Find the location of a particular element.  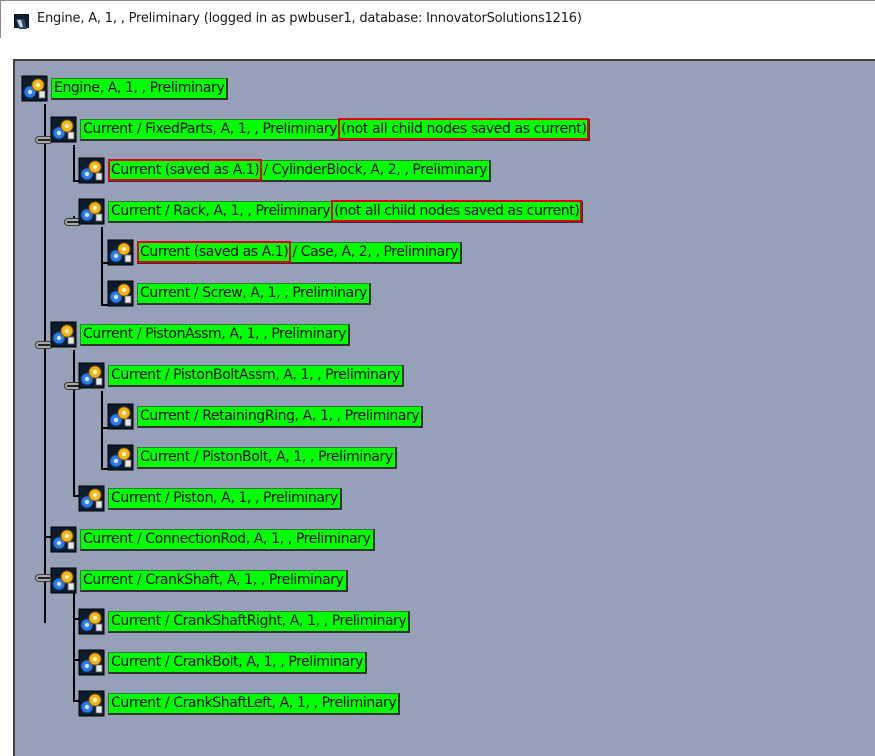

node-label-text: / Case, A, 2, , Preliminary is located at coordinates (373, 252).